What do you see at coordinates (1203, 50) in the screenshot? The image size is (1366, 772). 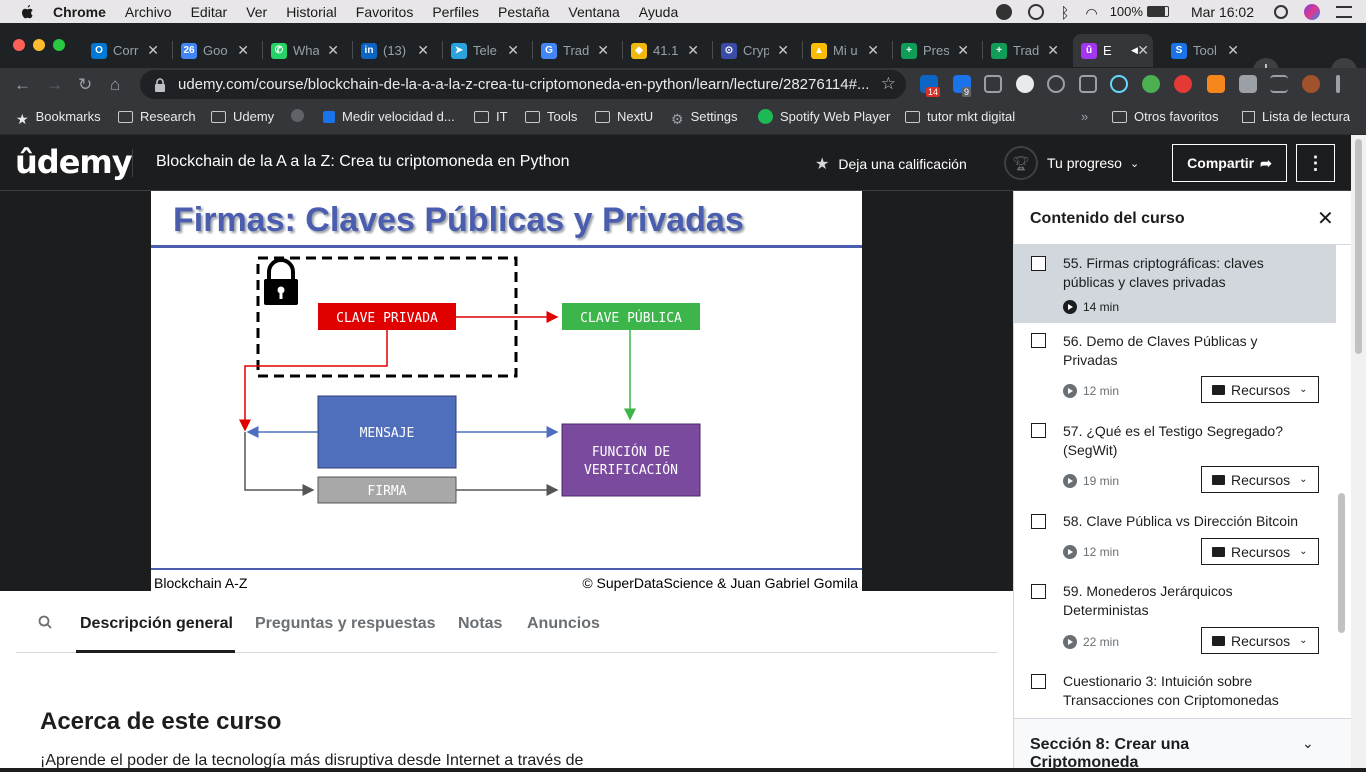 I see `browser-tab: S Tool ✕` at bounding box center [1203, 50].